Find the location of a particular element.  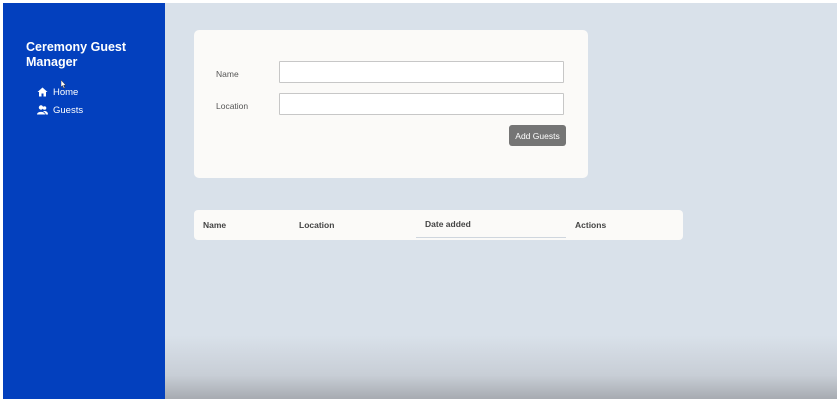

location-label: Location is located at coordinates (232, 106).